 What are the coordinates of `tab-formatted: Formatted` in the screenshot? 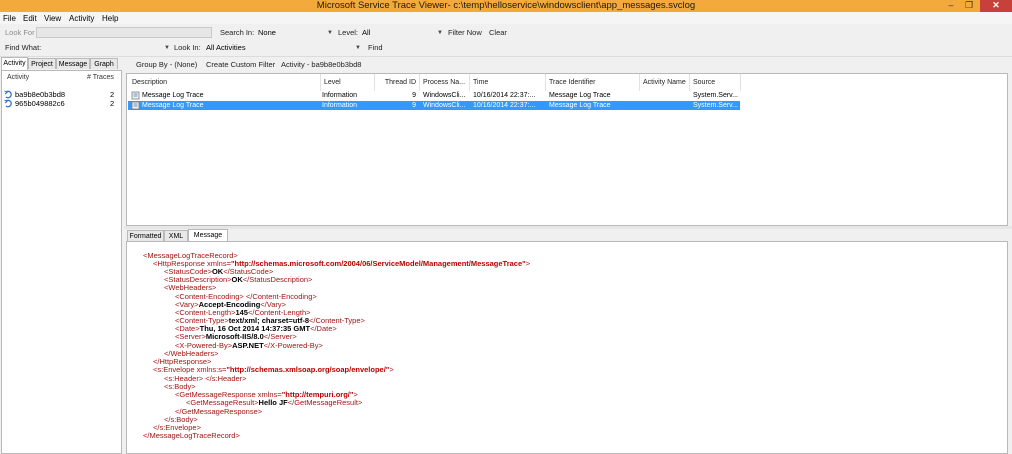 It's located at (145, 235).